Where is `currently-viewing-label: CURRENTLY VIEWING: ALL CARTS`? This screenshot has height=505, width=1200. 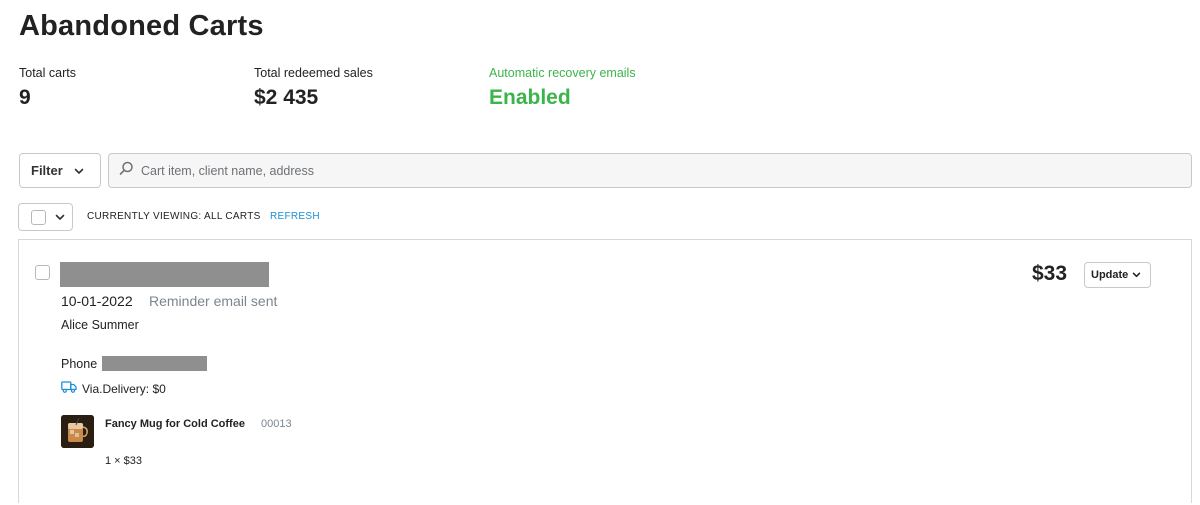
currently-viewing-label: CURRENTLY VIEWING: ALL CARTS is located at coordinates (174, 216).